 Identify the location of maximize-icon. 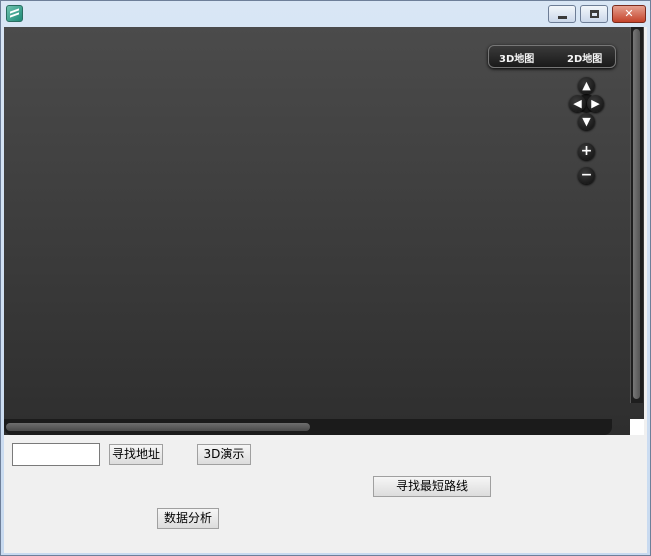
(594, 14).